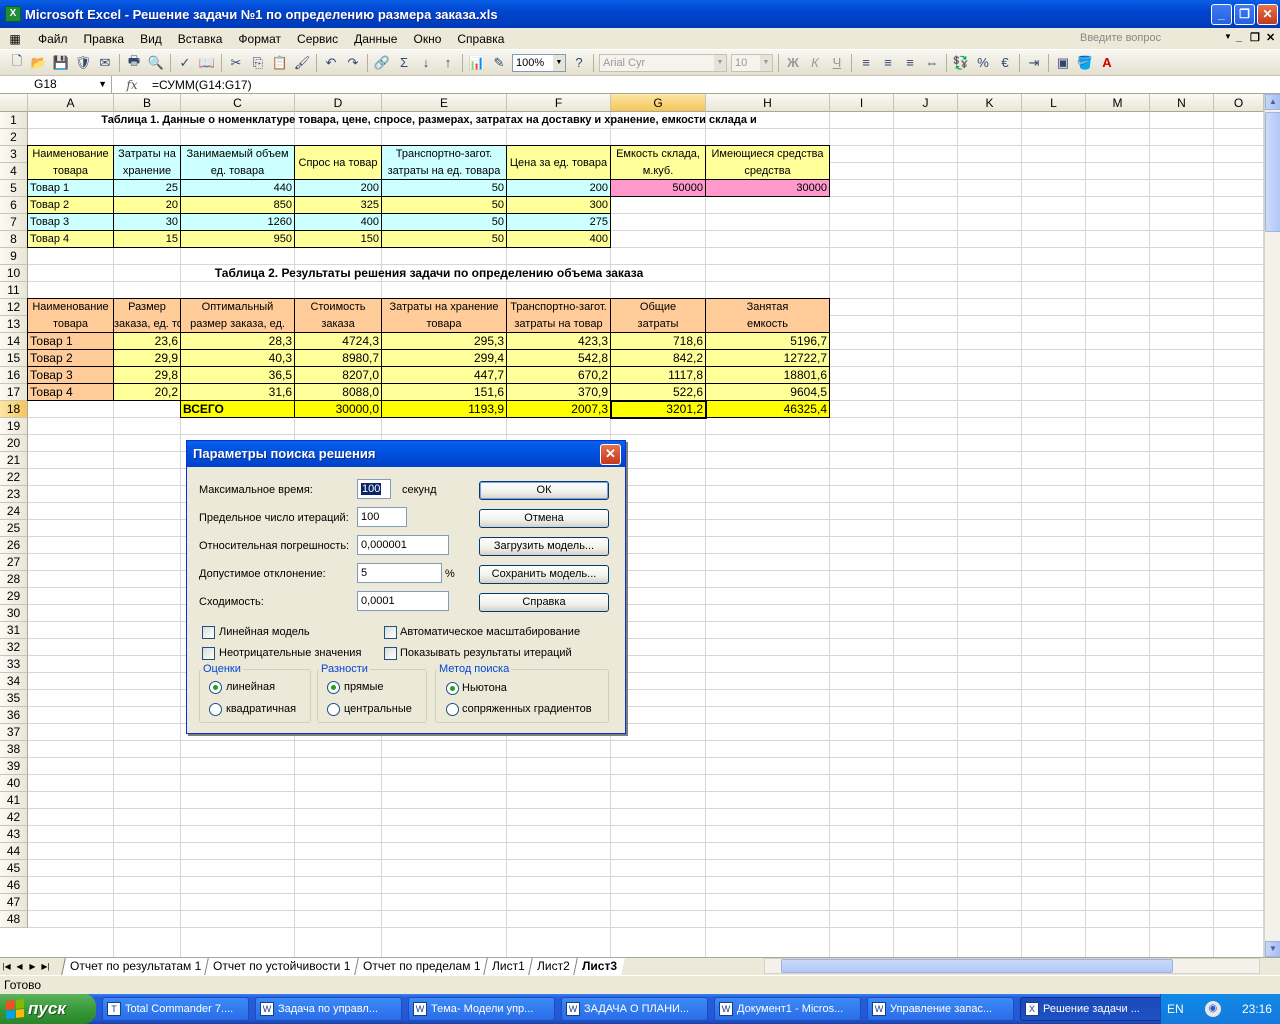 This screenshot has width=1280, height=1024. What do you see at coordinates (104, 39) in the screenshot?
I see `menu-edit: Правка` at bounding box center [104, 39].